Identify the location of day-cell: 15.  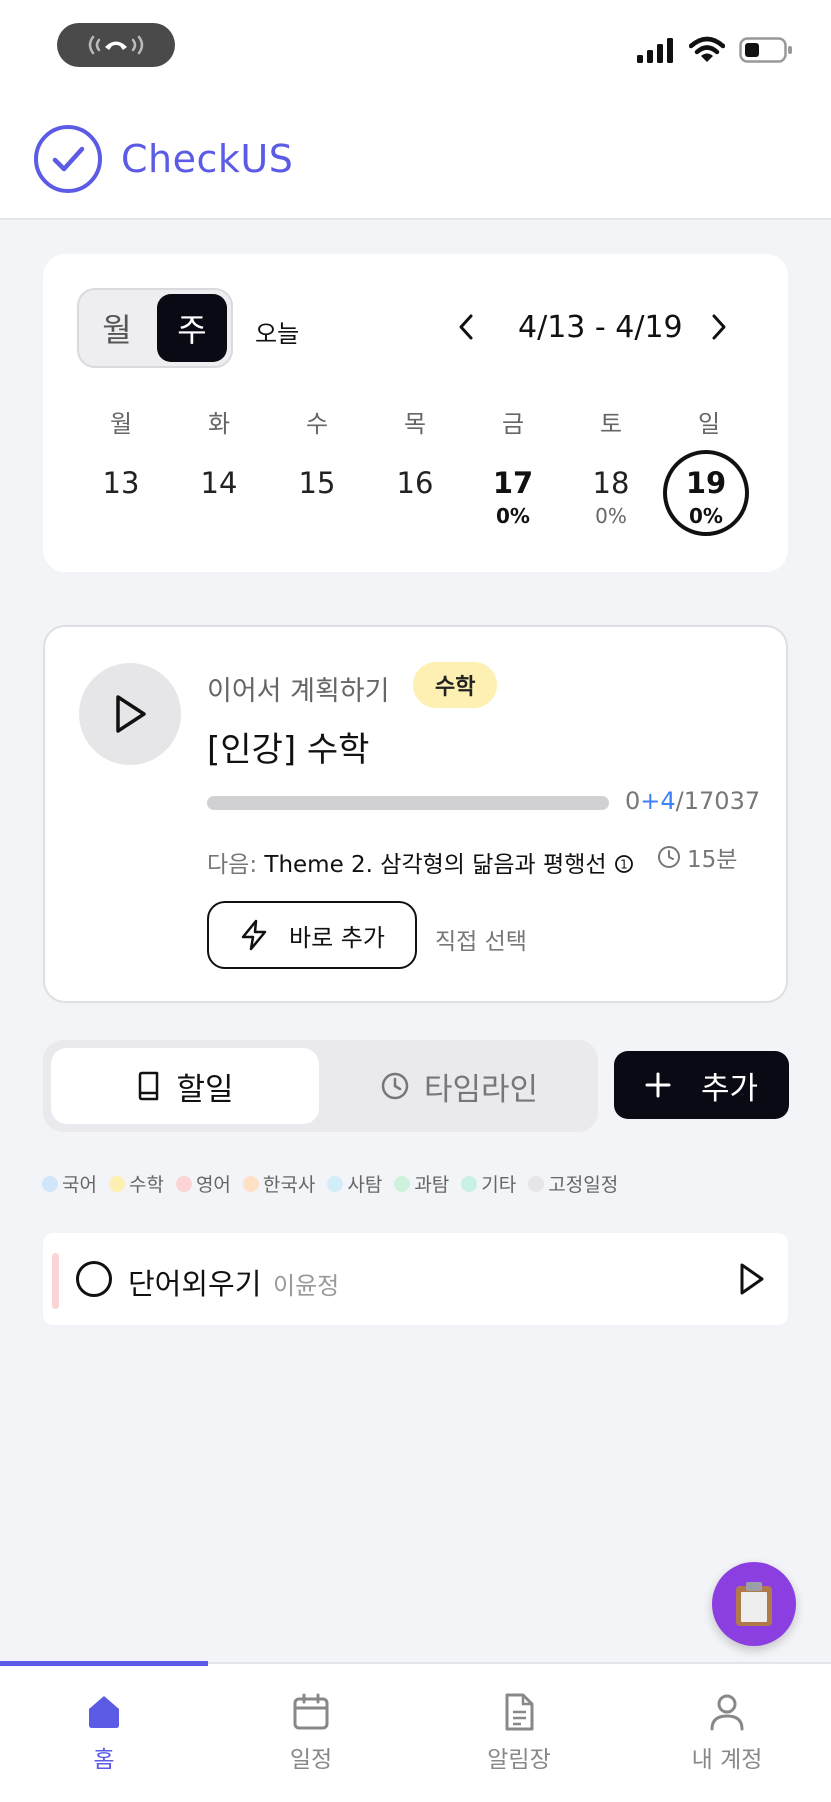
(317, 483).